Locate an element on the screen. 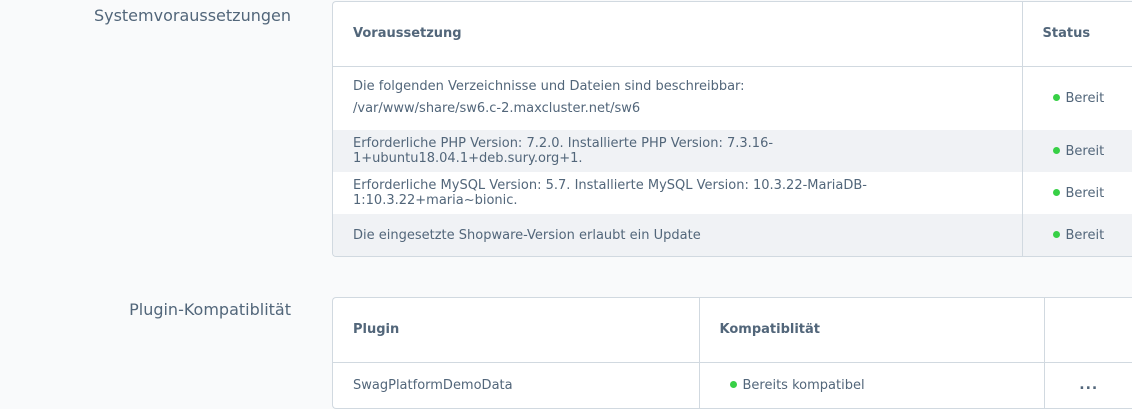 The width and height of the screenshot is (1132, 409). header-plugin: Plugin is located at coordinates (516, 330).